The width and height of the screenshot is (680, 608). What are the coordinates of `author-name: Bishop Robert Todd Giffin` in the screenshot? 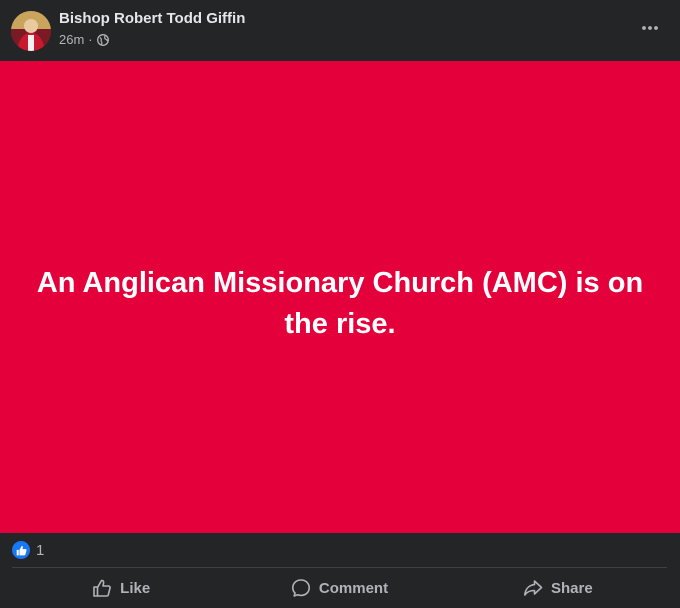 It's located at (152, 18).